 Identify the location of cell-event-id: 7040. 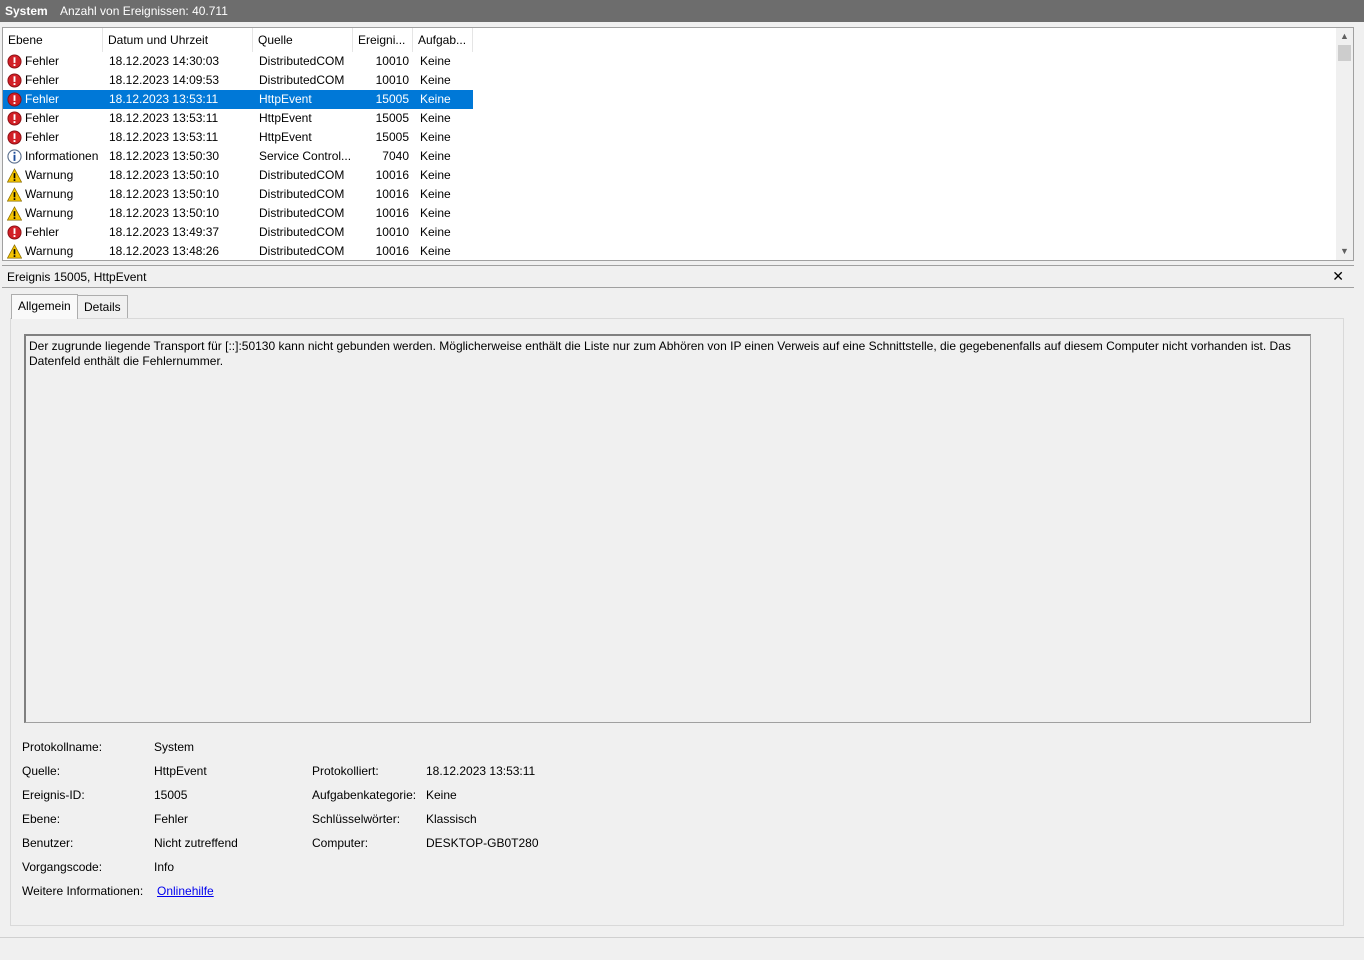
(395, 156).